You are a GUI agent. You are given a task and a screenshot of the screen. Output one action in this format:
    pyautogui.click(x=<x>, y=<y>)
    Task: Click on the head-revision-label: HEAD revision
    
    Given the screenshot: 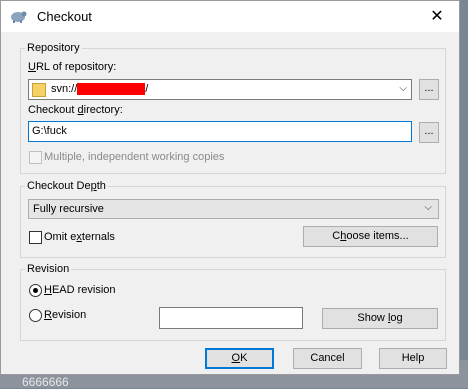 What is the action you would take?
    pyautogui.click(x=80, y=290)
    